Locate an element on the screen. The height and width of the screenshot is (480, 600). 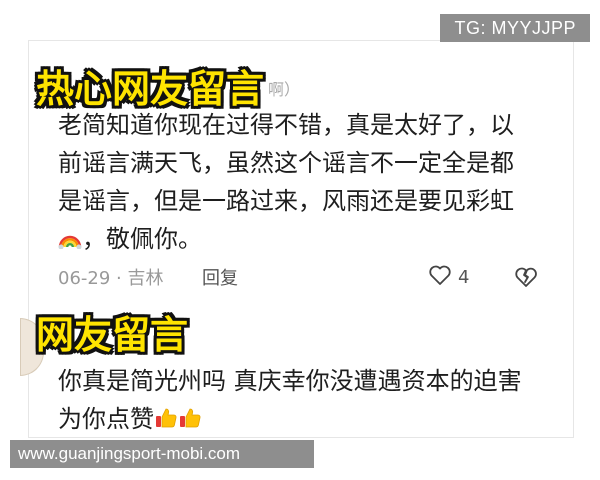
comment-2-body: 你真是简光州吗 真庆幸你没遭遇资本的迫害 为你点赞 is located at coordinates (290, 400).